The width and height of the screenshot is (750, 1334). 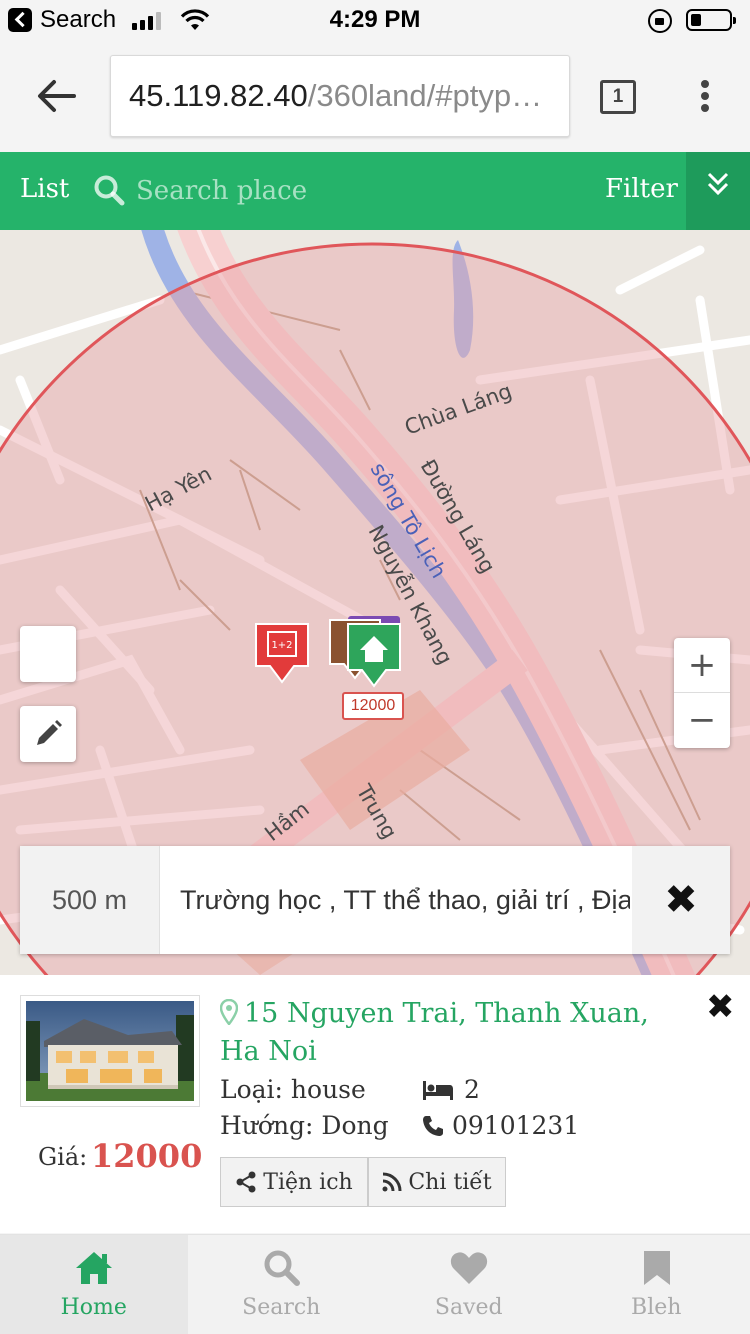 What do you see at coordinates (450, 1182) in the screenshot?
I see `detail-label: Chi tiết` at bounding box center [450, 1182].